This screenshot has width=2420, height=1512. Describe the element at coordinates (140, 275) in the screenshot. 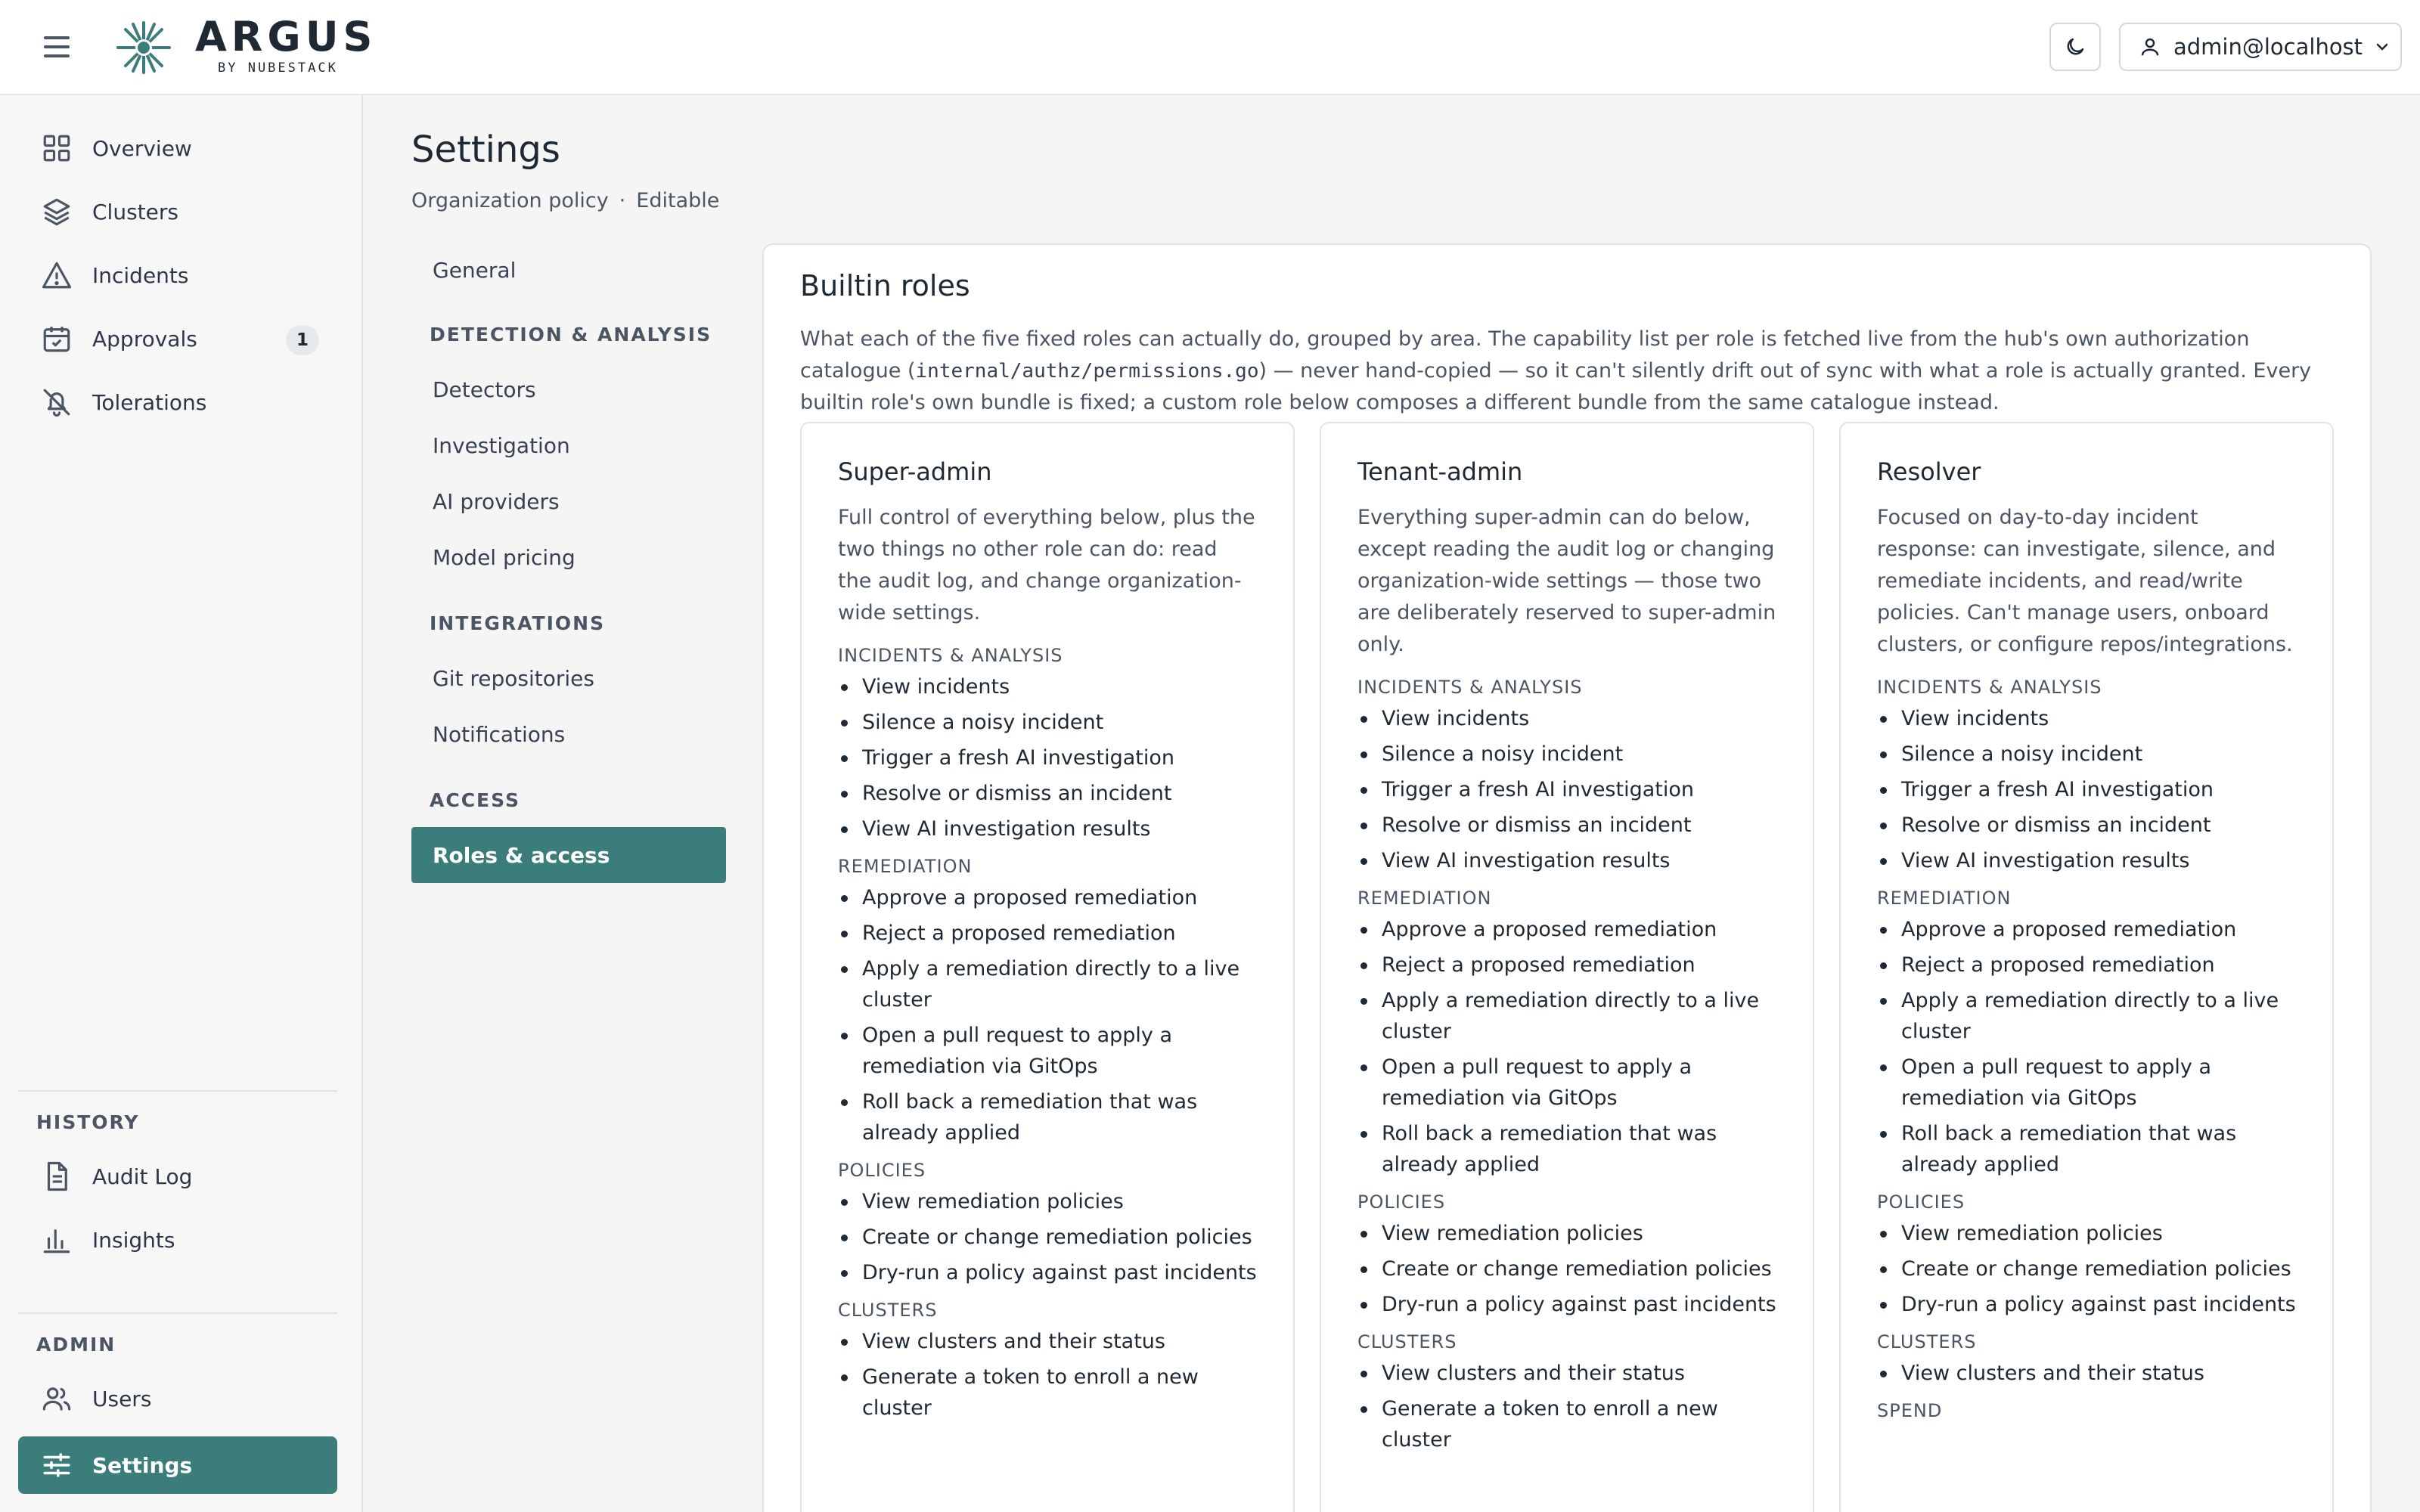

I see `sidebar-item-label: Incidents` at that location.